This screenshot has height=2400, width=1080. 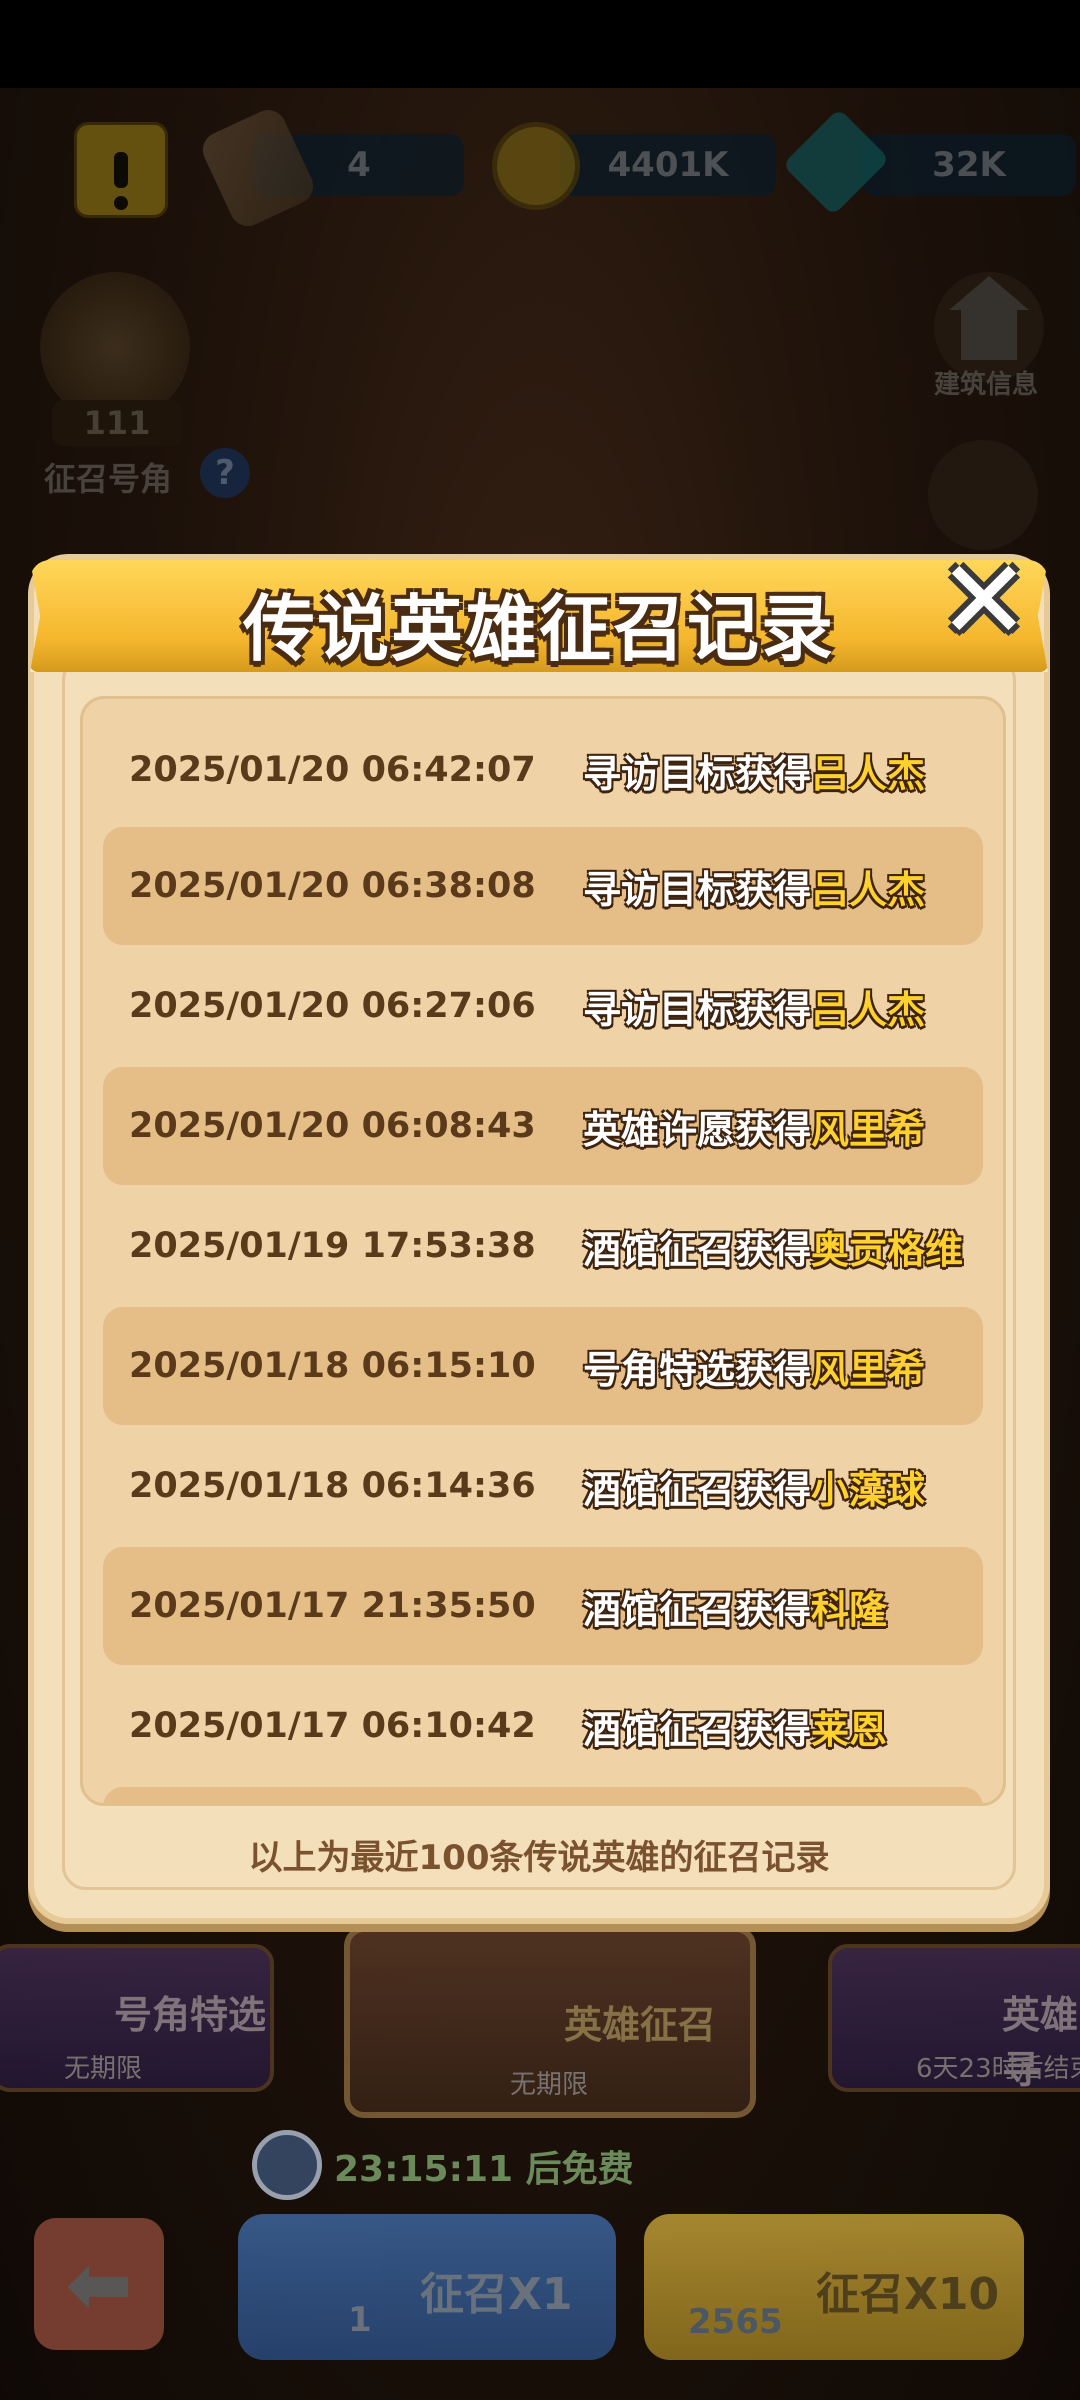 What do you see at coordinates (539, 1858) in the screenshot?
I see `record-footer-note: 以上为最近100条传说英雄的征召记录` at bounding box center [539, 1858].